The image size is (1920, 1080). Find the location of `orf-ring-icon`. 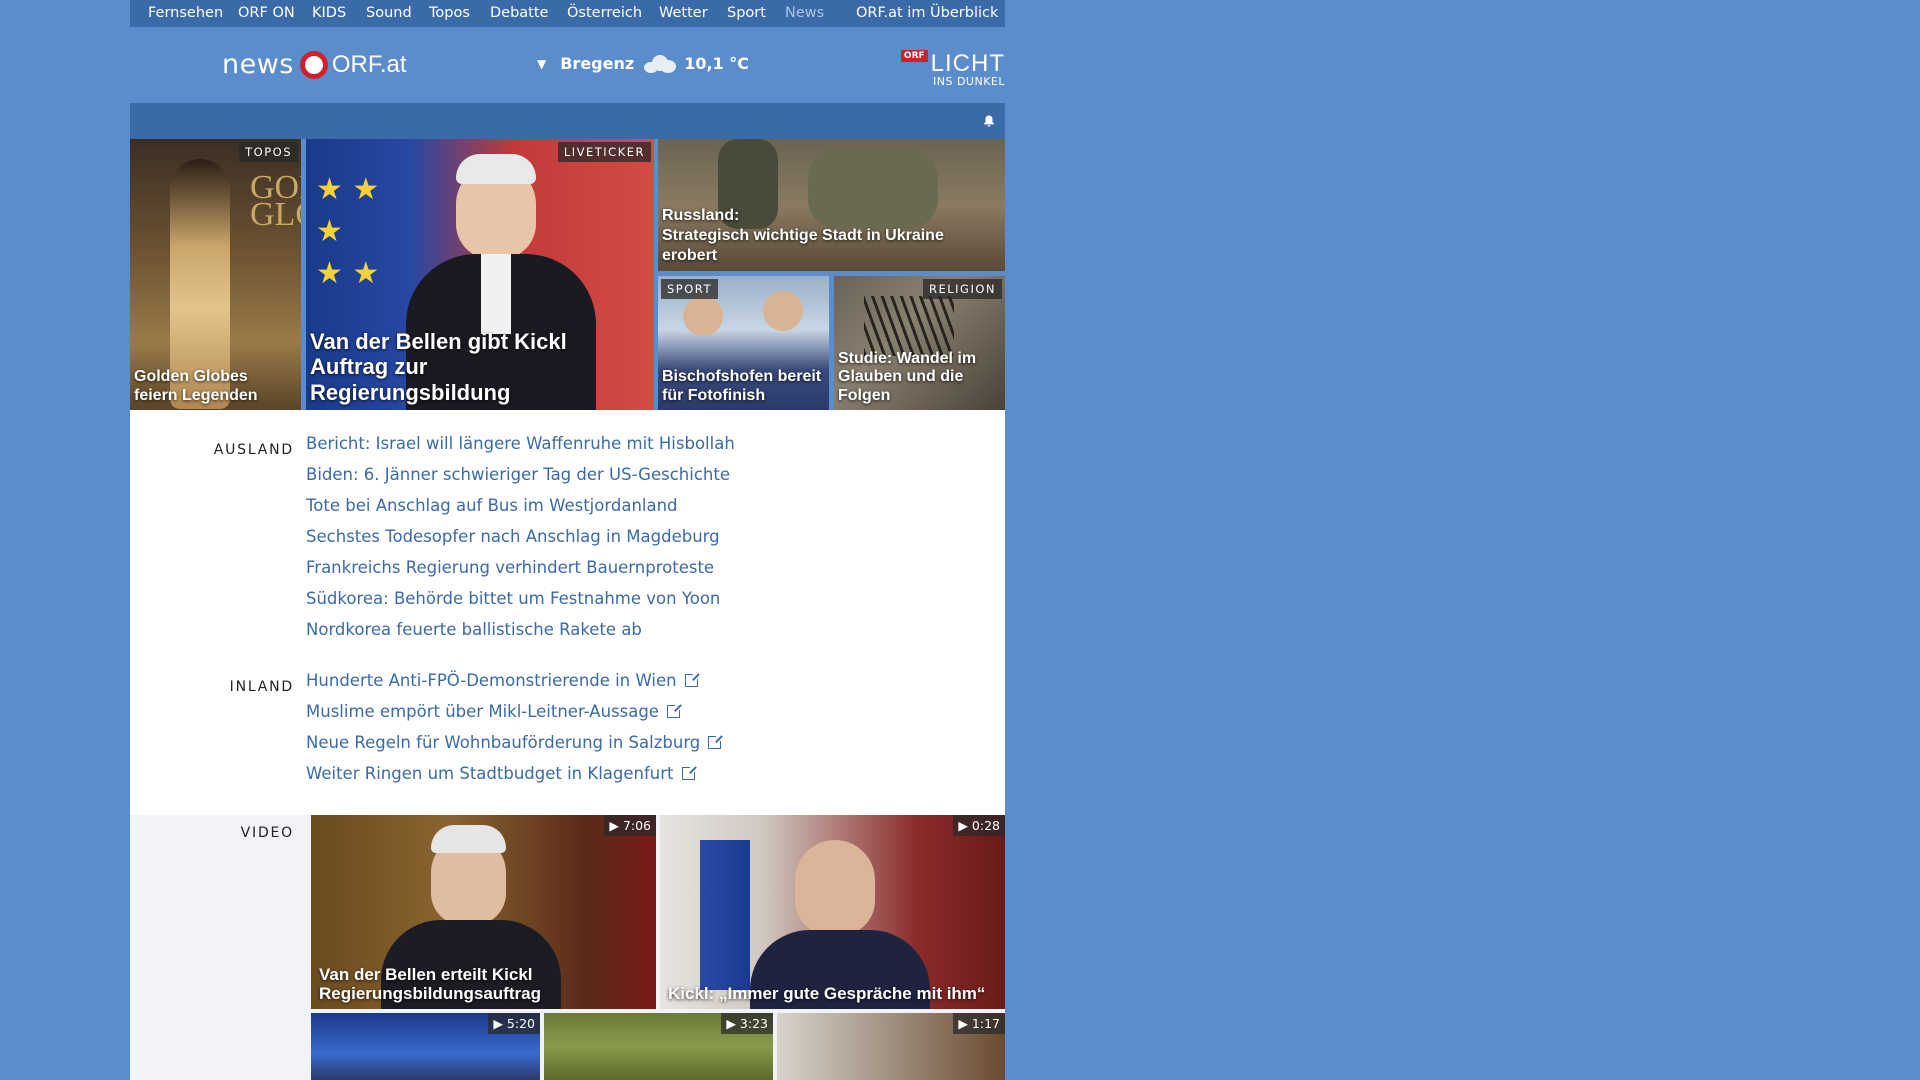

orf-ring-icon is located at coordinates (313, 64).